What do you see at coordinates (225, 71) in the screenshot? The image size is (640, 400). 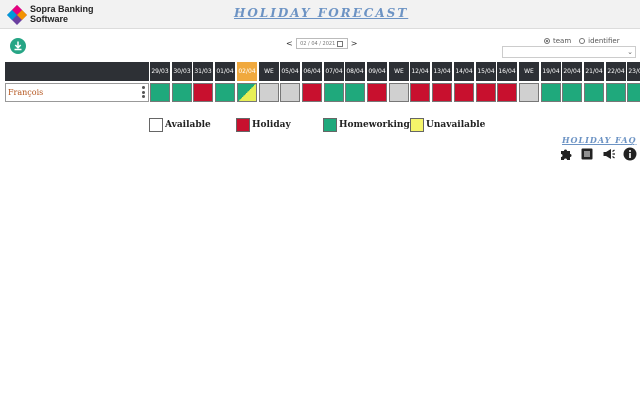 I see `day-header: 01/04` at bounding box center [225, 71].